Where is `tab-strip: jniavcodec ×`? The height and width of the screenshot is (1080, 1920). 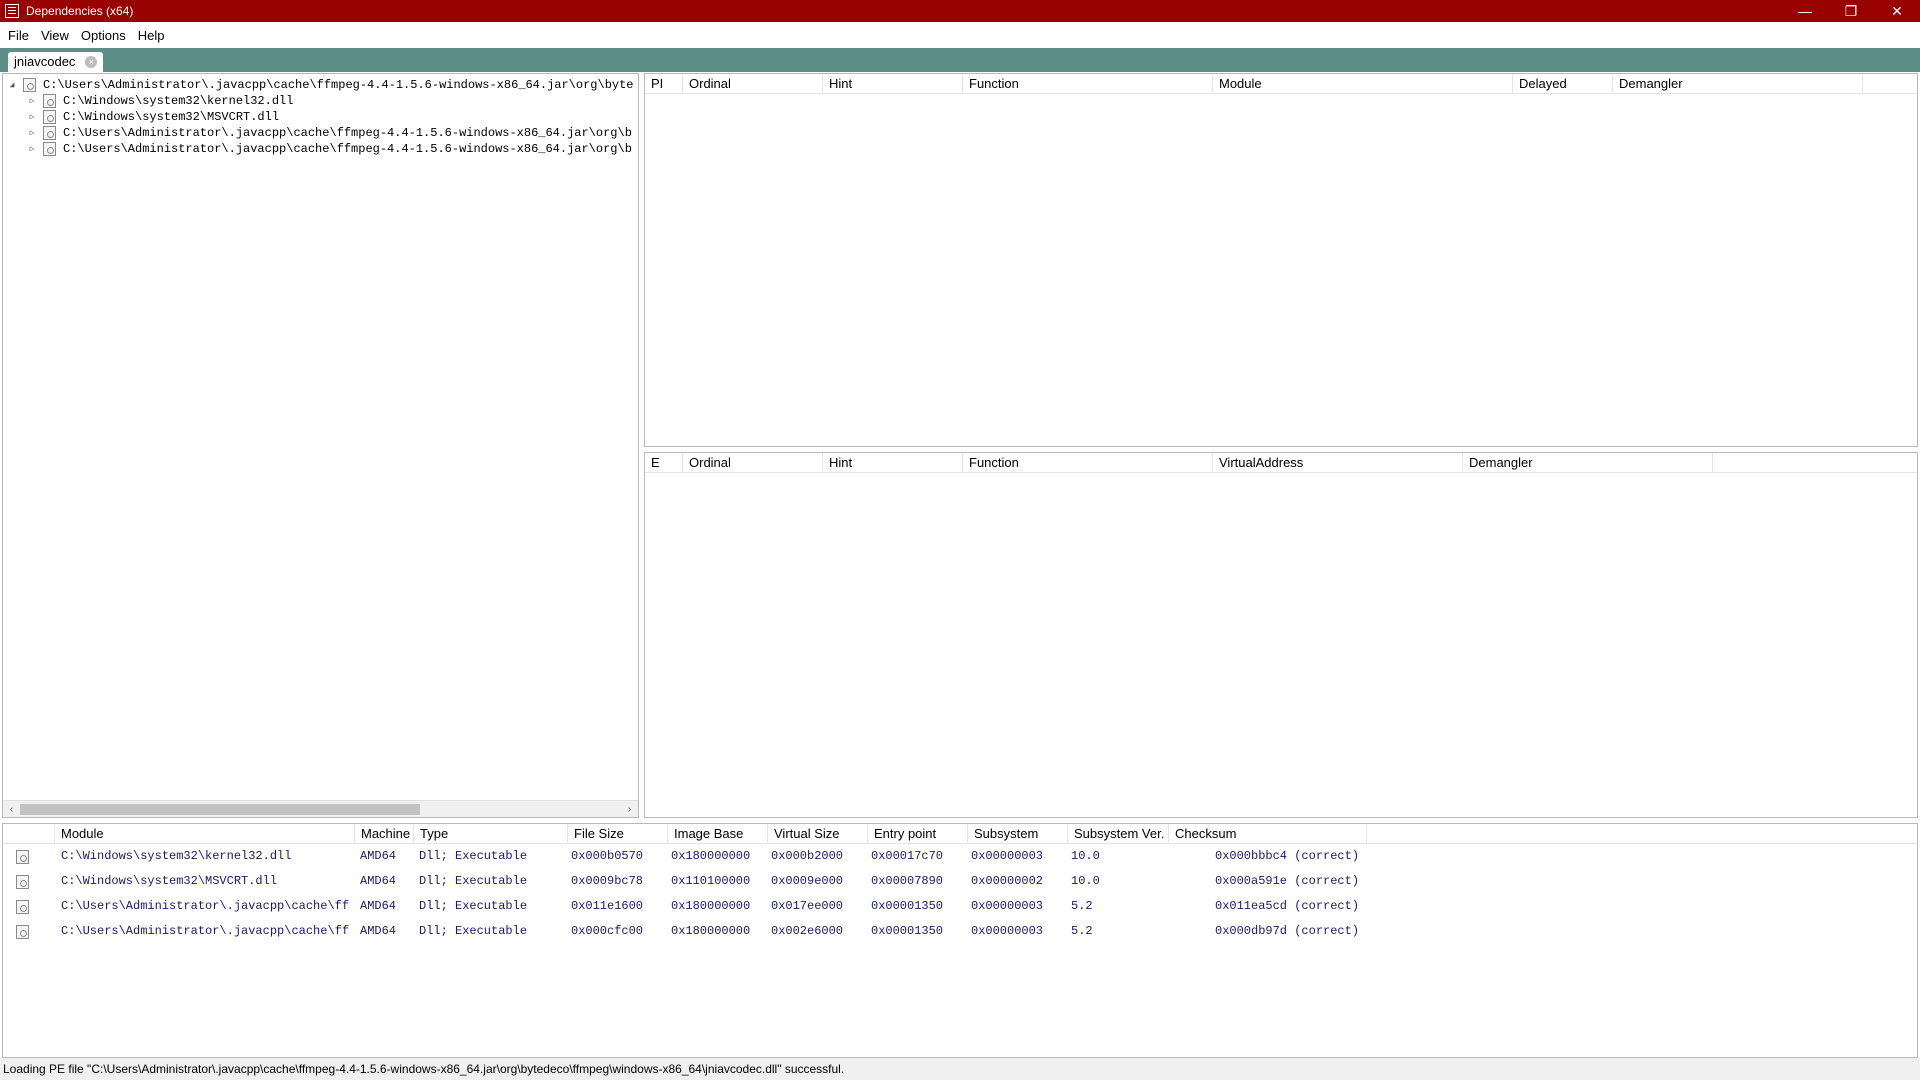 tab-strip: jniavcodec × is located at coordinates (960, 60).